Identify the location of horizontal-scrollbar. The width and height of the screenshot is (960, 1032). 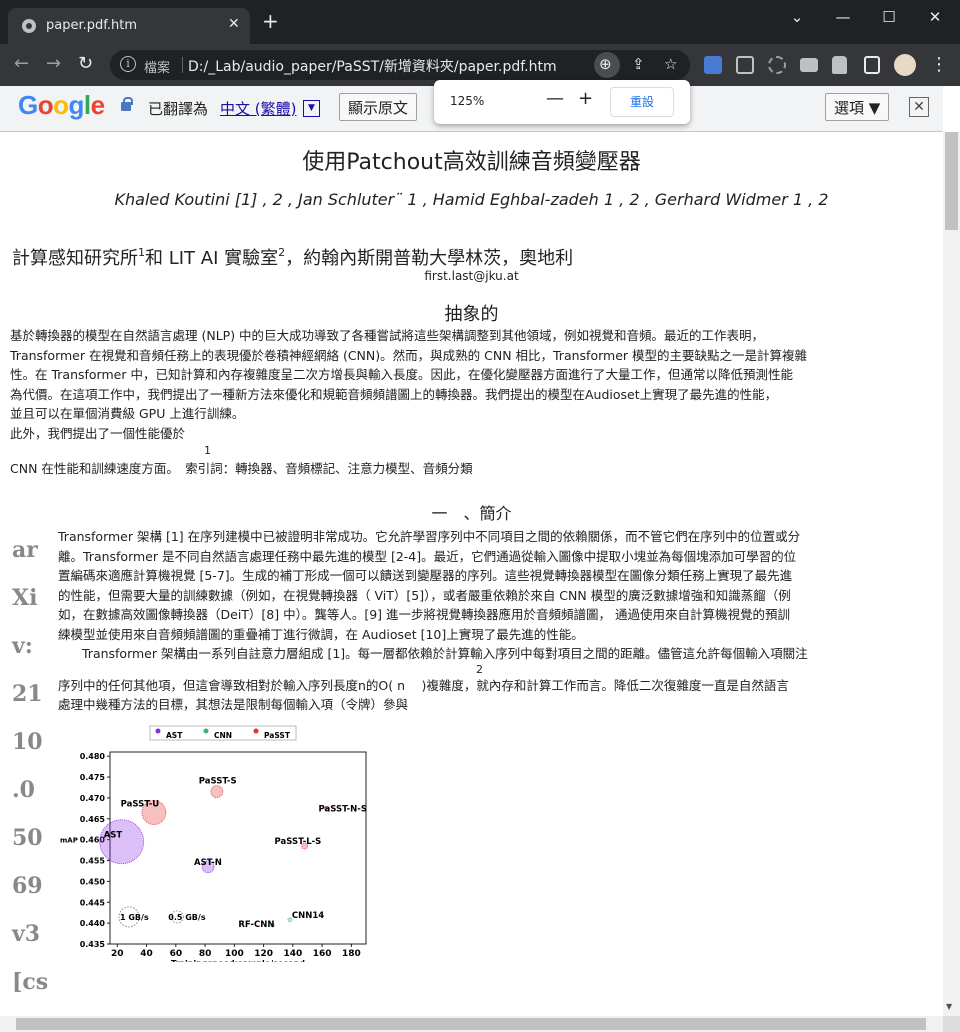
(471, 1024).